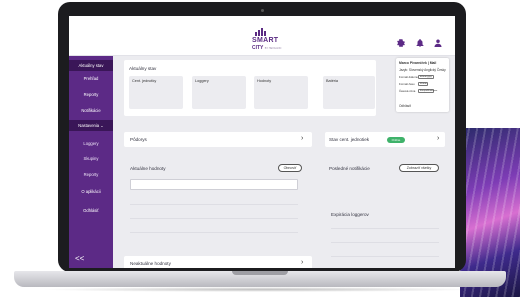 This screenshot has width=520, height=297. What do you see at coordinates (91, 174) in the screenshot?
I see `sidebar-item-settings-reports: Reporty` at bounding box center [91, 174].